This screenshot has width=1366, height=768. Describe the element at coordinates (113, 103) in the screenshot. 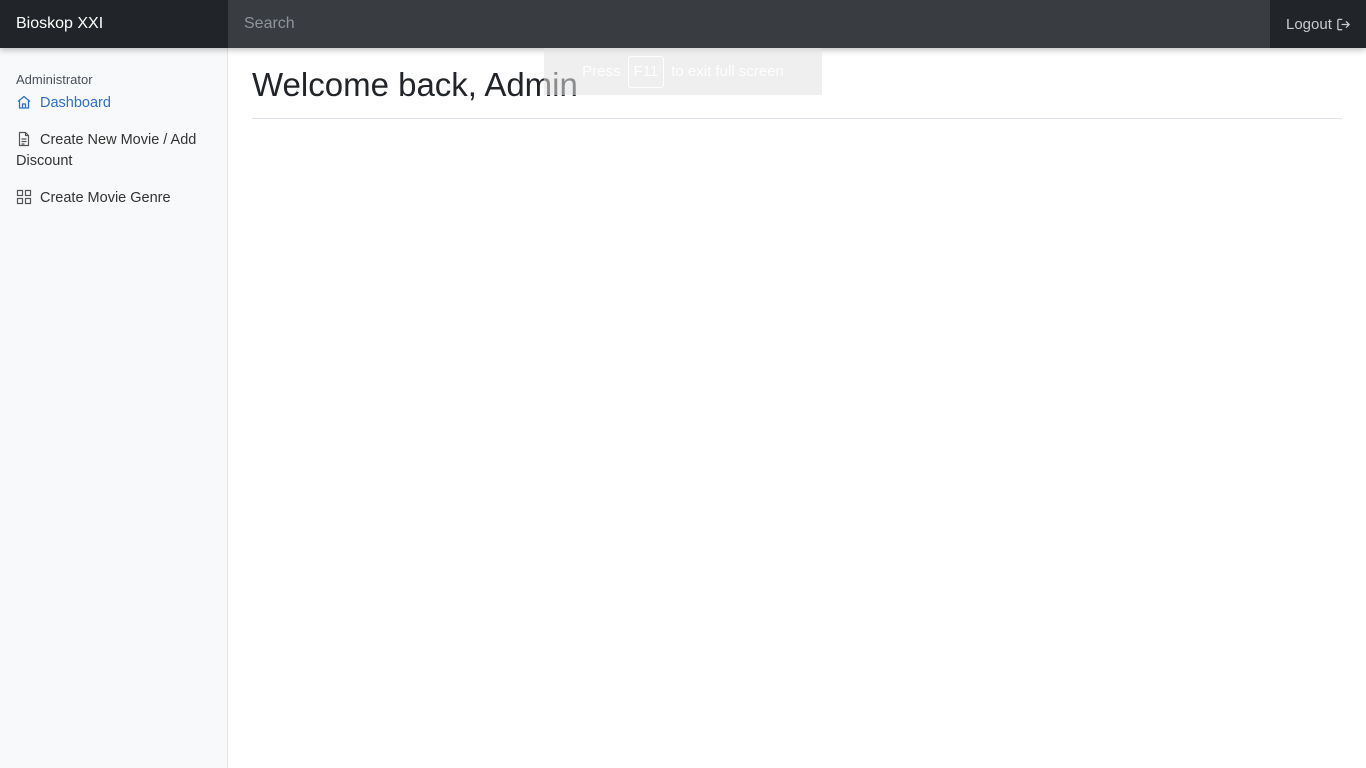

I see `sidebar-item-dashboard: Dashboard` at that location.